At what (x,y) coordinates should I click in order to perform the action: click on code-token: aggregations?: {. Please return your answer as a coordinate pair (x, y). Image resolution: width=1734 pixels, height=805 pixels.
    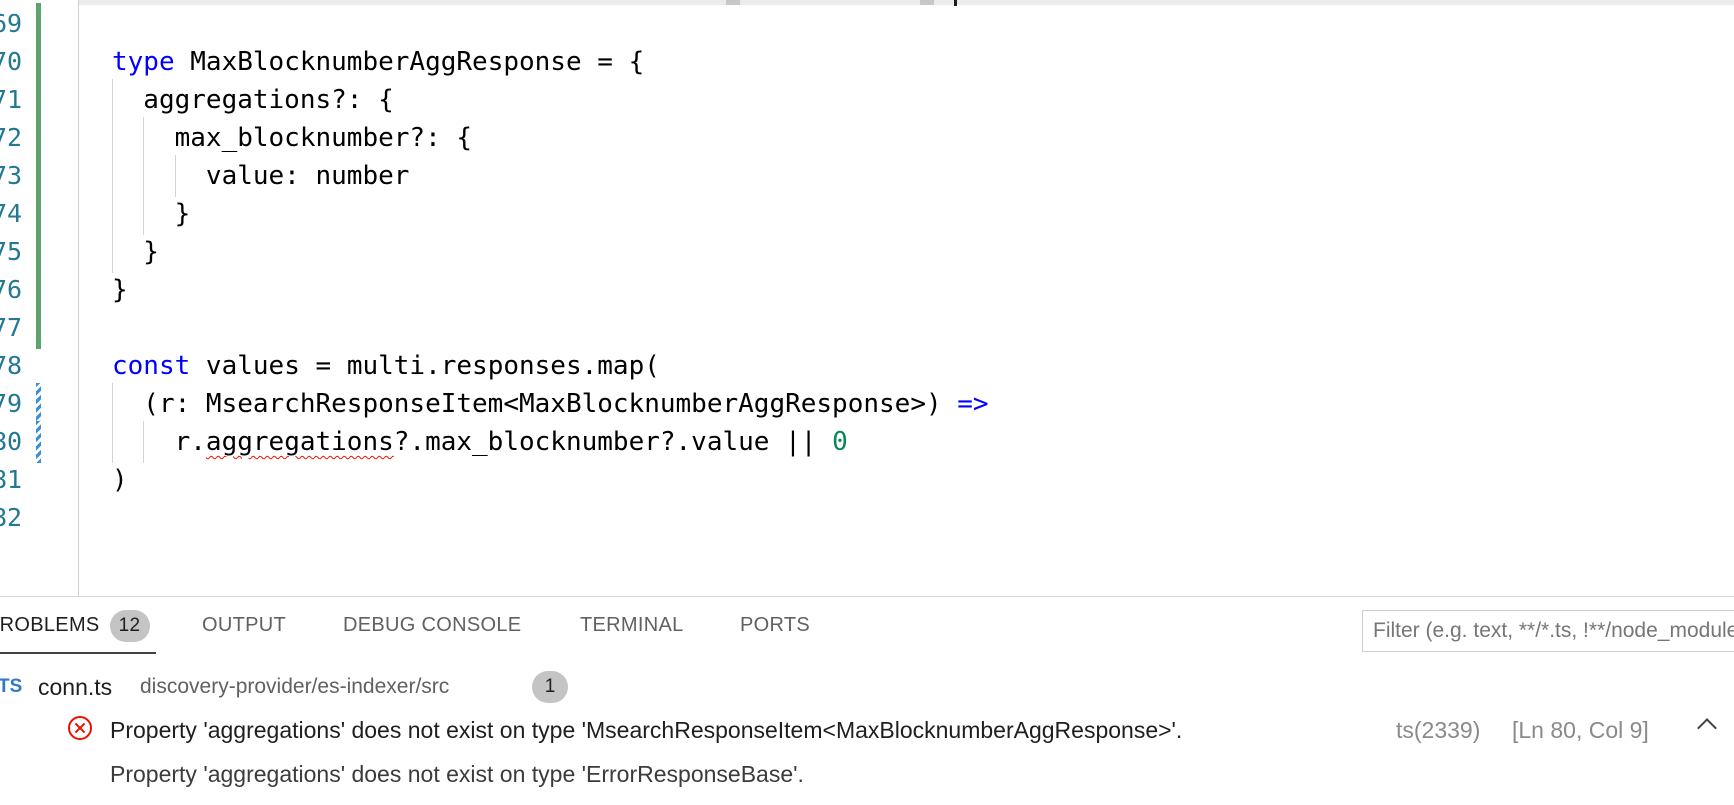
    Looking at the image, I should click on (253, 100).